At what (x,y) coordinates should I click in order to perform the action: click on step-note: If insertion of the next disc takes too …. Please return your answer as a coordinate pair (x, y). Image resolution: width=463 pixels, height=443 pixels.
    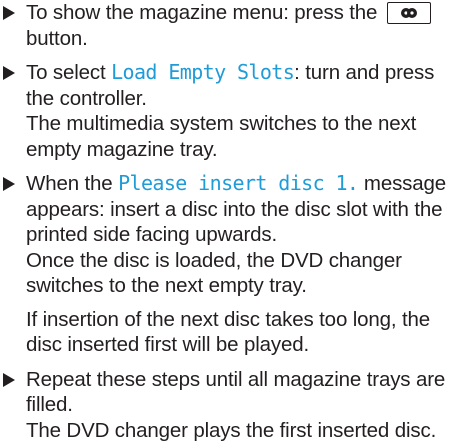
    Looking at the image, I should click on (228, 332).